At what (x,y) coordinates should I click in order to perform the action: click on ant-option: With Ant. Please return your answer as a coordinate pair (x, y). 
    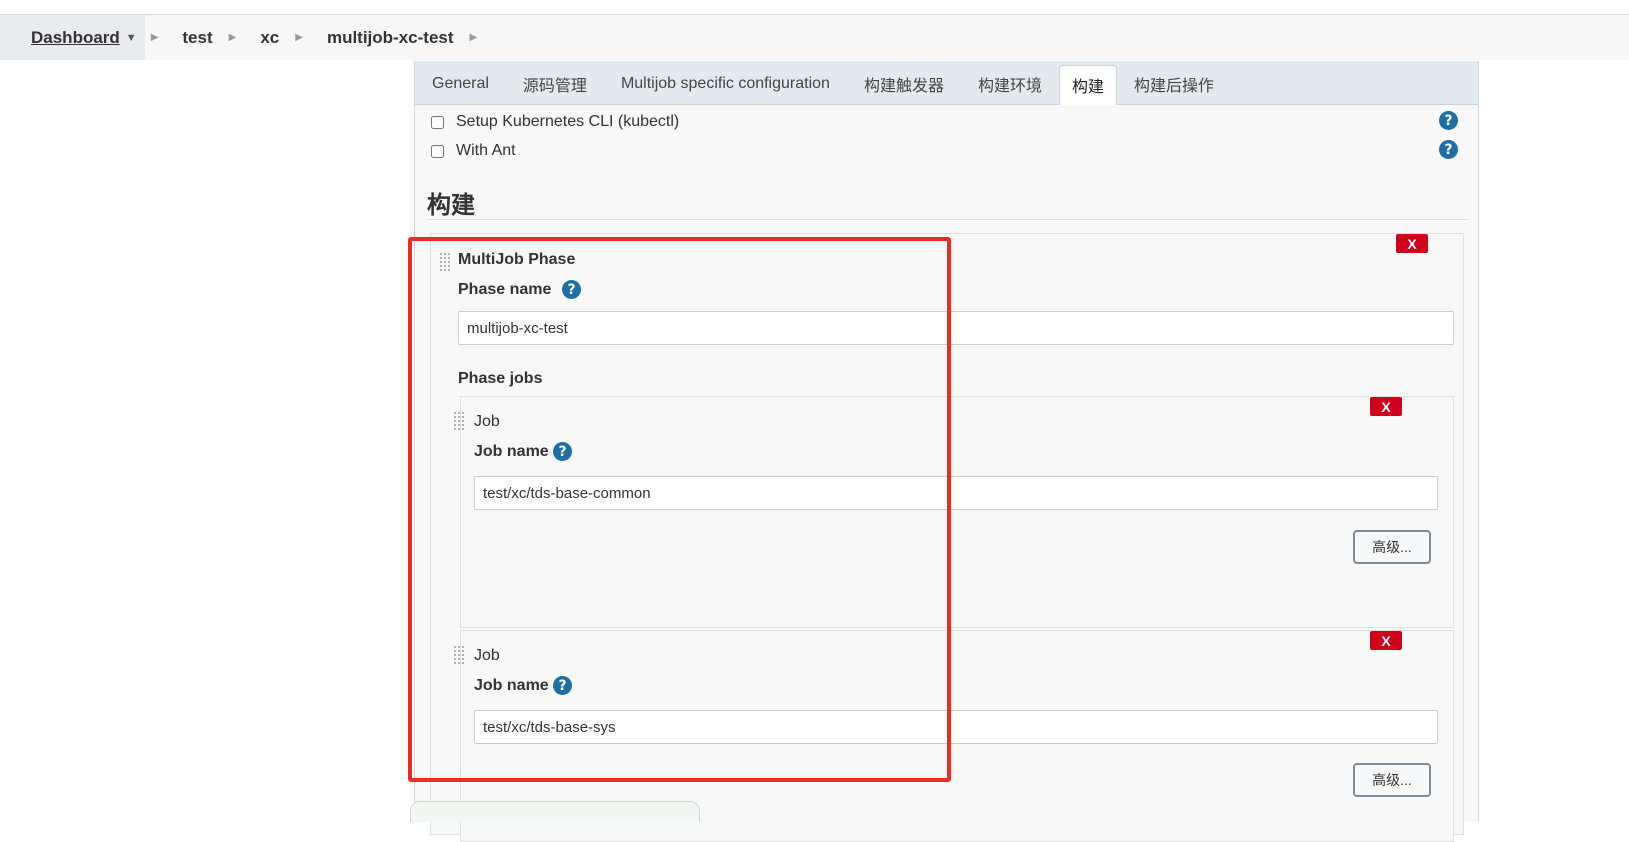
    Looking at the image, I should click on (473, 151).